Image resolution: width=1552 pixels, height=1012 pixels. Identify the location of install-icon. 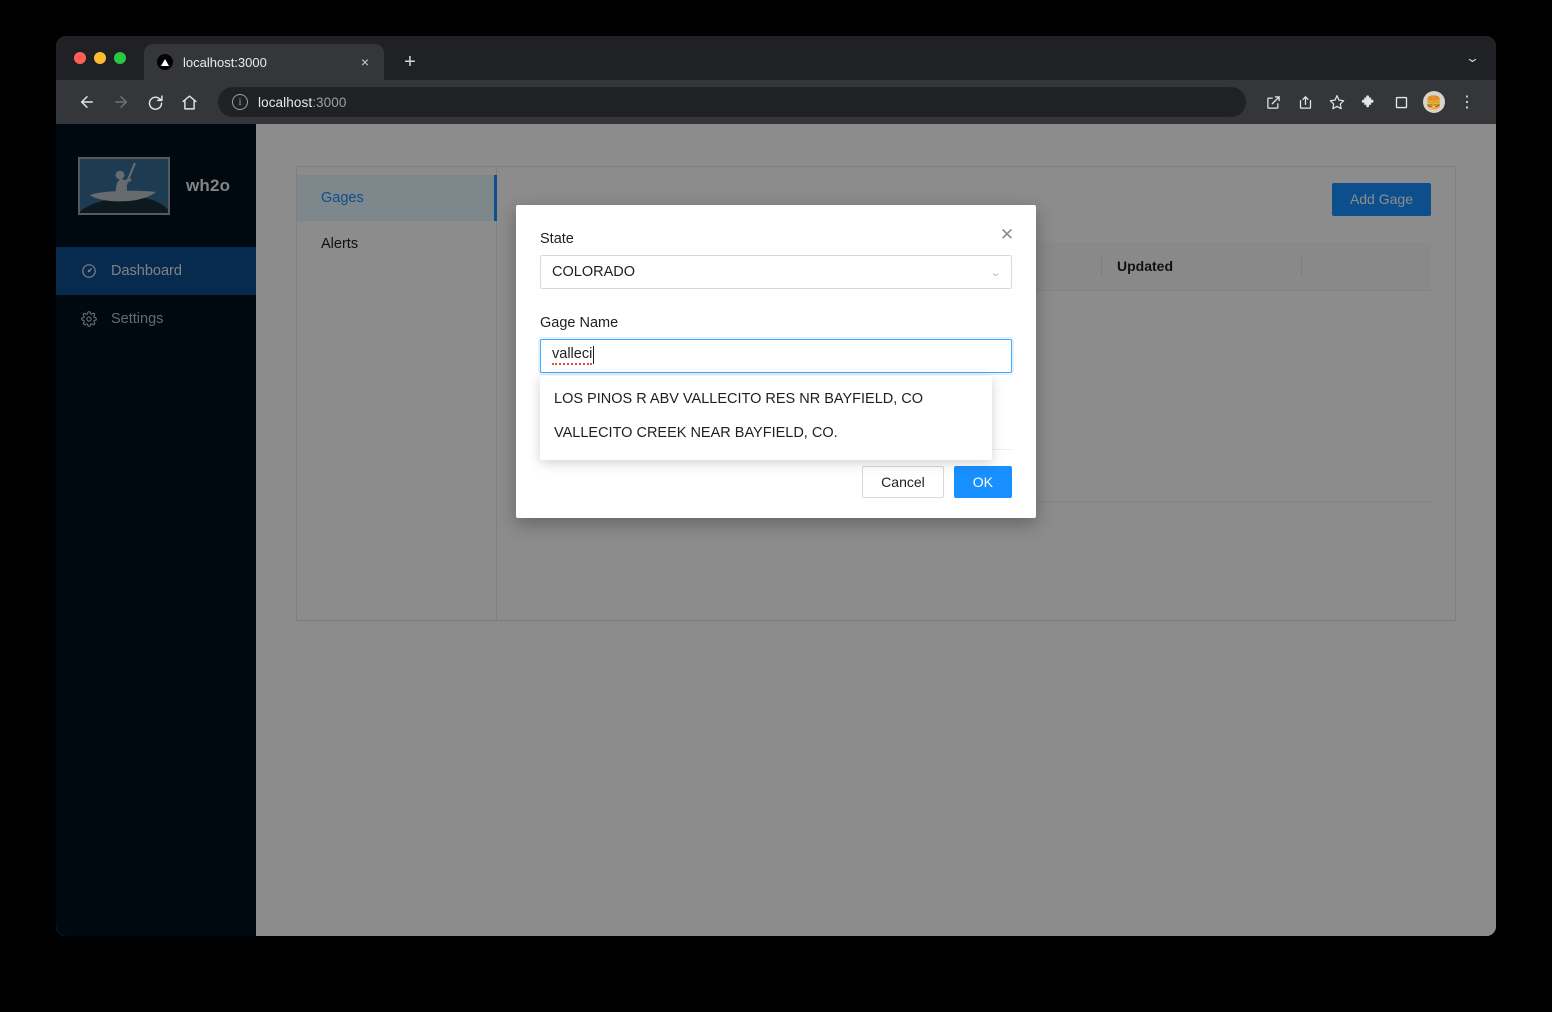
(1305, 102).